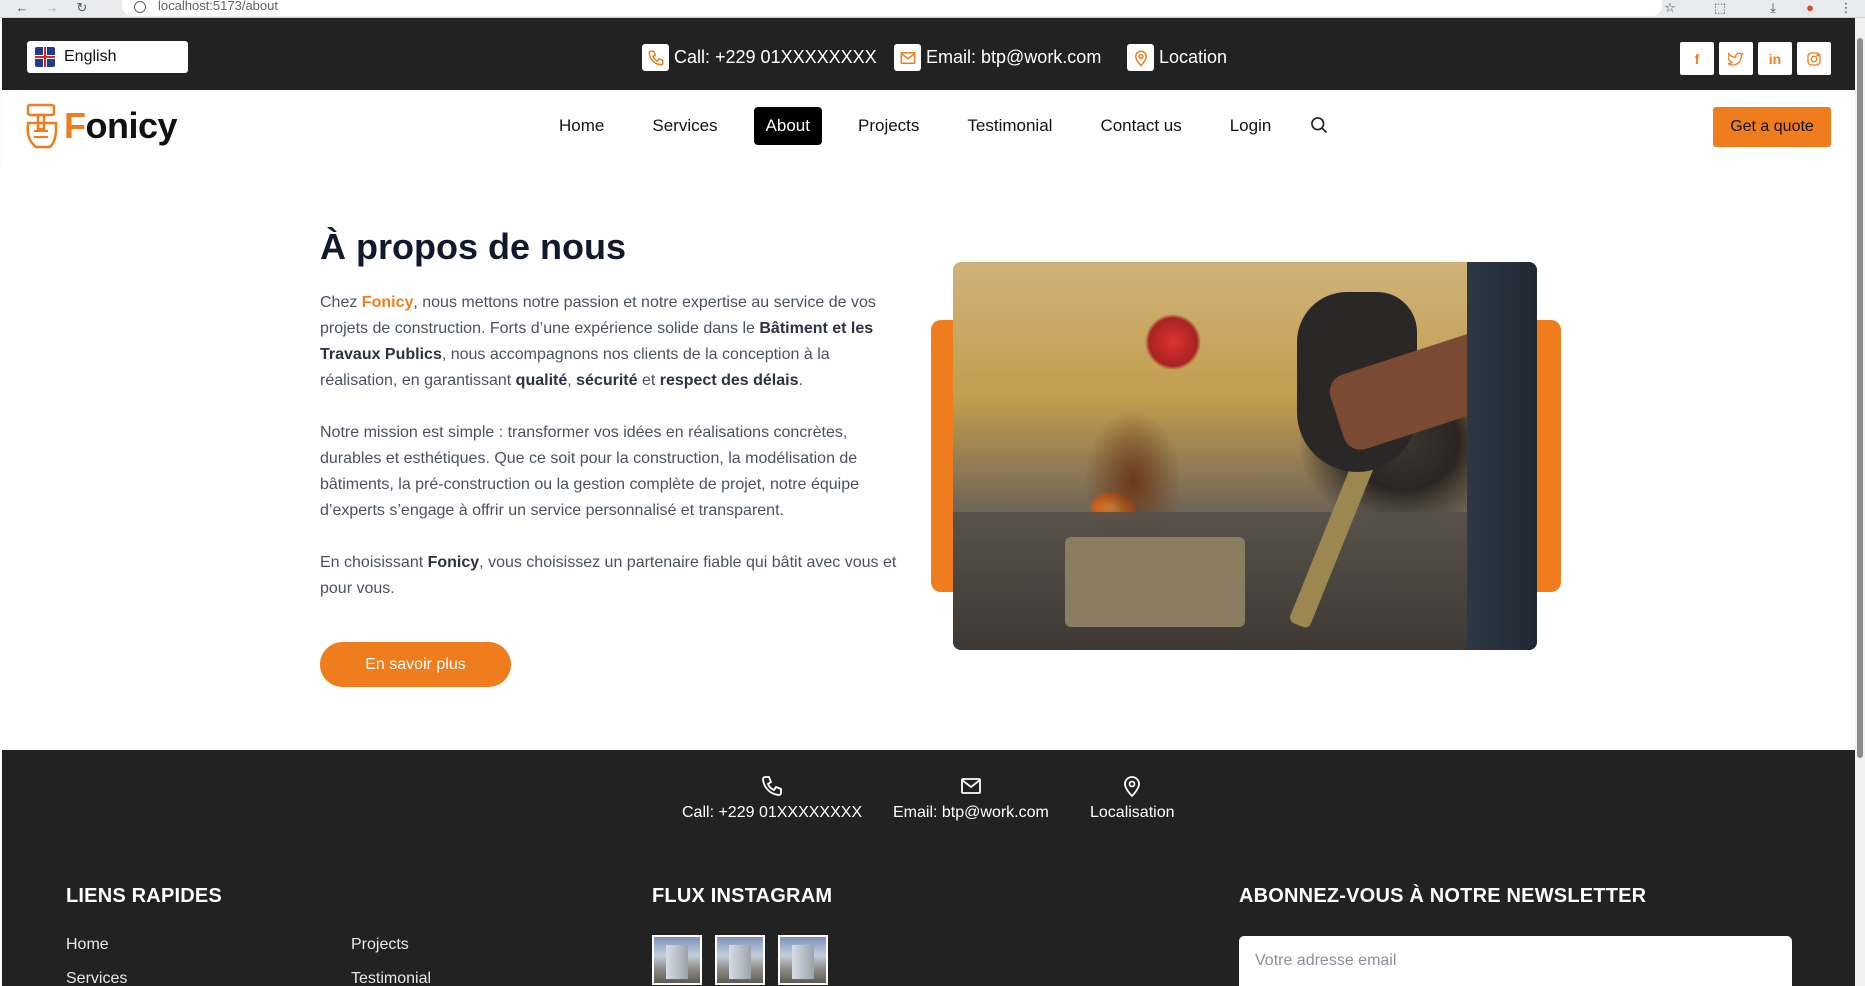  I want to click on site-info-icon, so click(140, 7).